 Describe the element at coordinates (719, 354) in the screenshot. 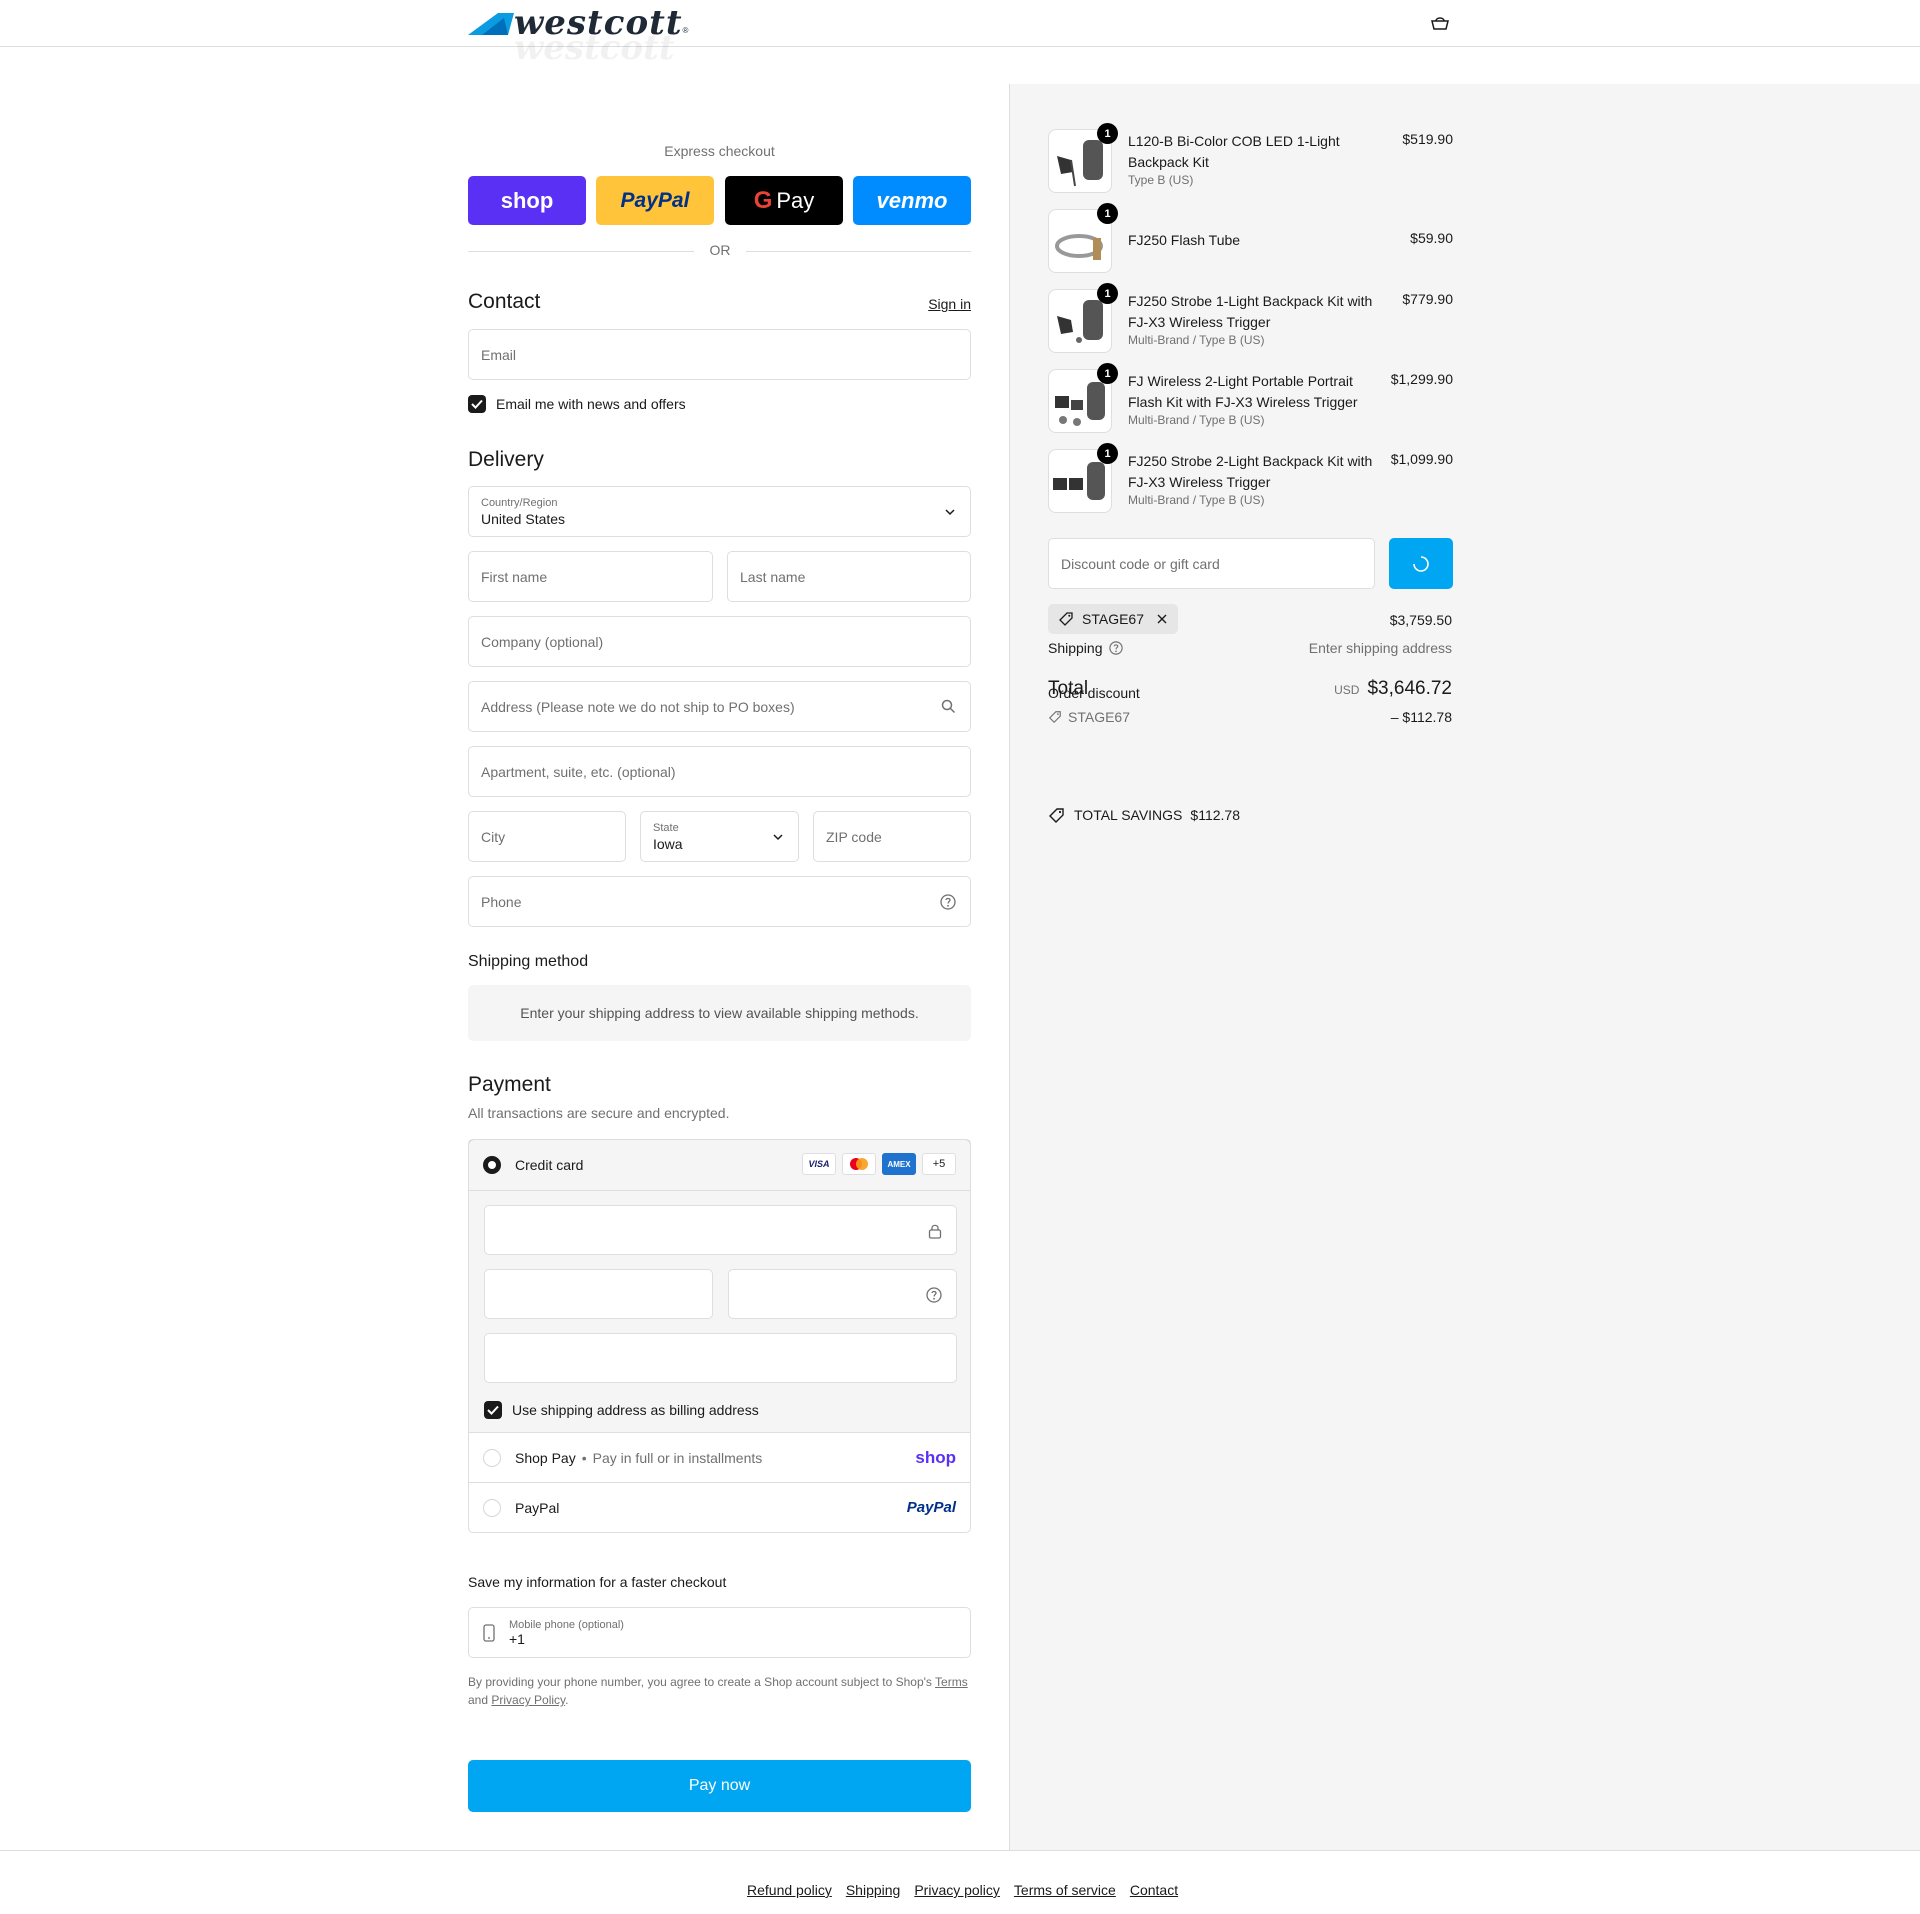

I see `email-field: Email` at that location.